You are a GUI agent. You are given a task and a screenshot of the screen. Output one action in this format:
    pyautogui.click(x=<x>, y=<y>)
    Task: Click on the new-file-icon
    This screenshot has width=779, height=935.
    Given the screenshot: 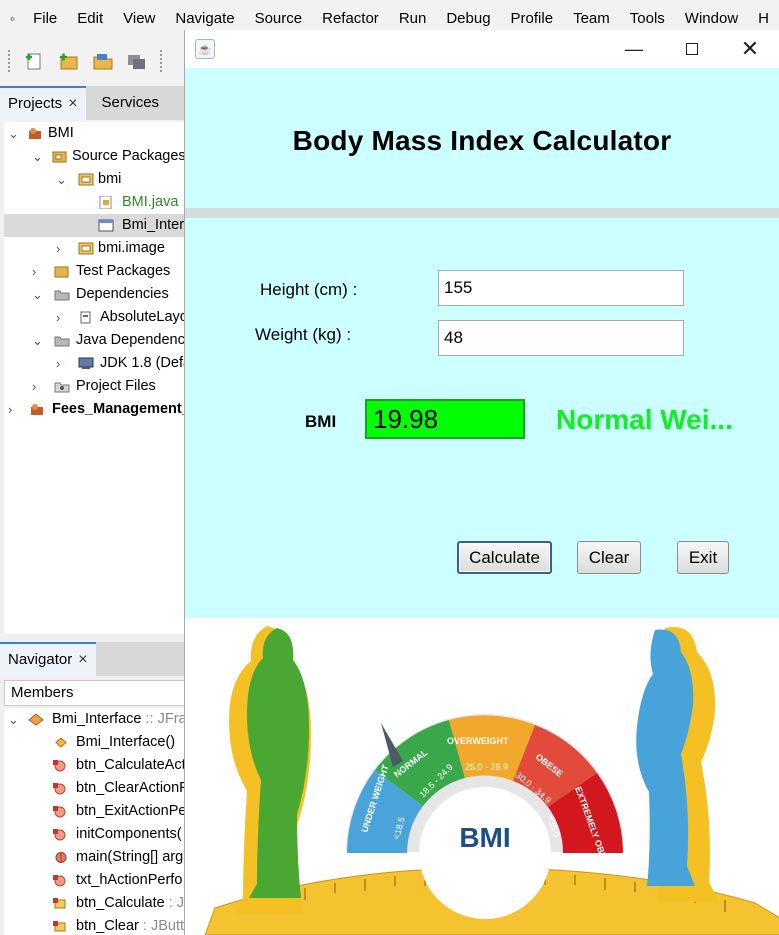 What is the action you would take?
    pyautogui.click(x=35, y=61)
    